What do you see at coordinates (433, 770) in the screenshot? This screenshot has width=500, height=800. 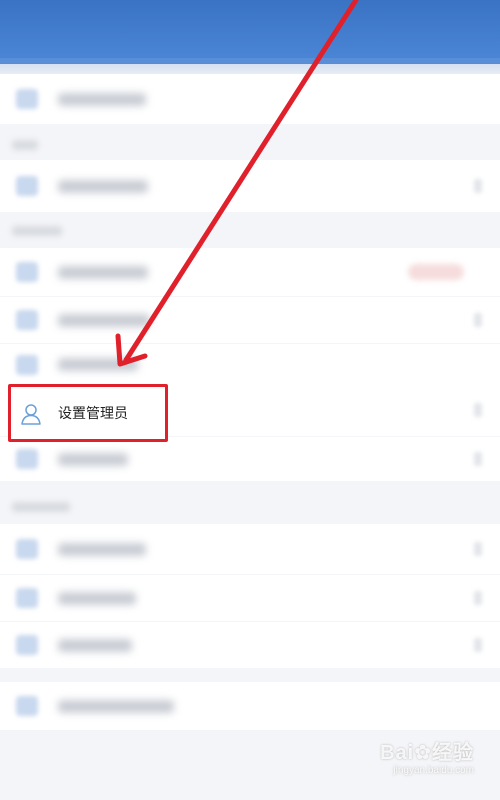 I see `watermark-url: jingyan.baidu.com` at bounding box center [433, 770].